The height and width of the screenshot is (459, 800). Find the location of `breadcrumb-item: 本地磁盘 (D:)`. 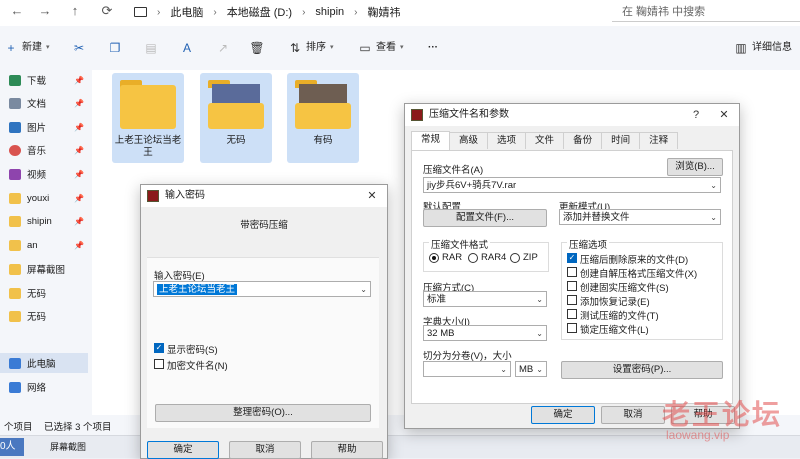

breadcrumb-item: 本地磁盘 (D:) is located at coordinates (259, 12).